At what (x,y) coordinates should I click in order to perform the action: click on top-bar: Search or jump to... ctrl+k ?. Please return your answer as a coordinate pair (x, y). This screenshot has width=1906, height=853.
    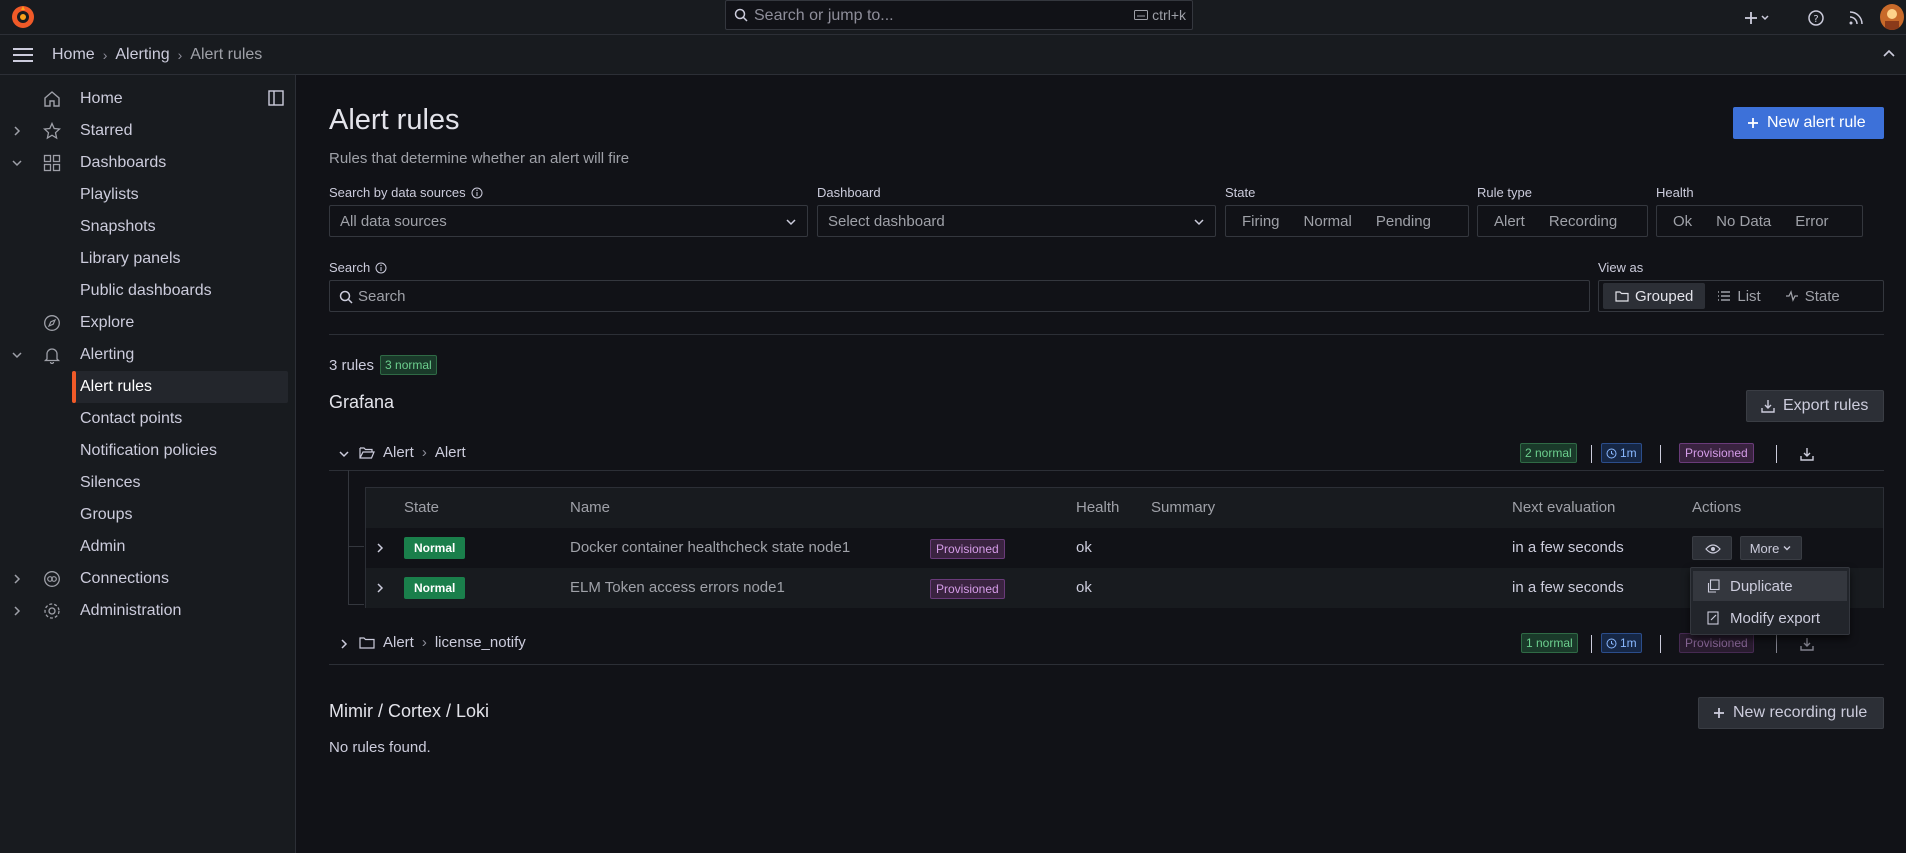
    Looking at the image, I should click on (953, 17).